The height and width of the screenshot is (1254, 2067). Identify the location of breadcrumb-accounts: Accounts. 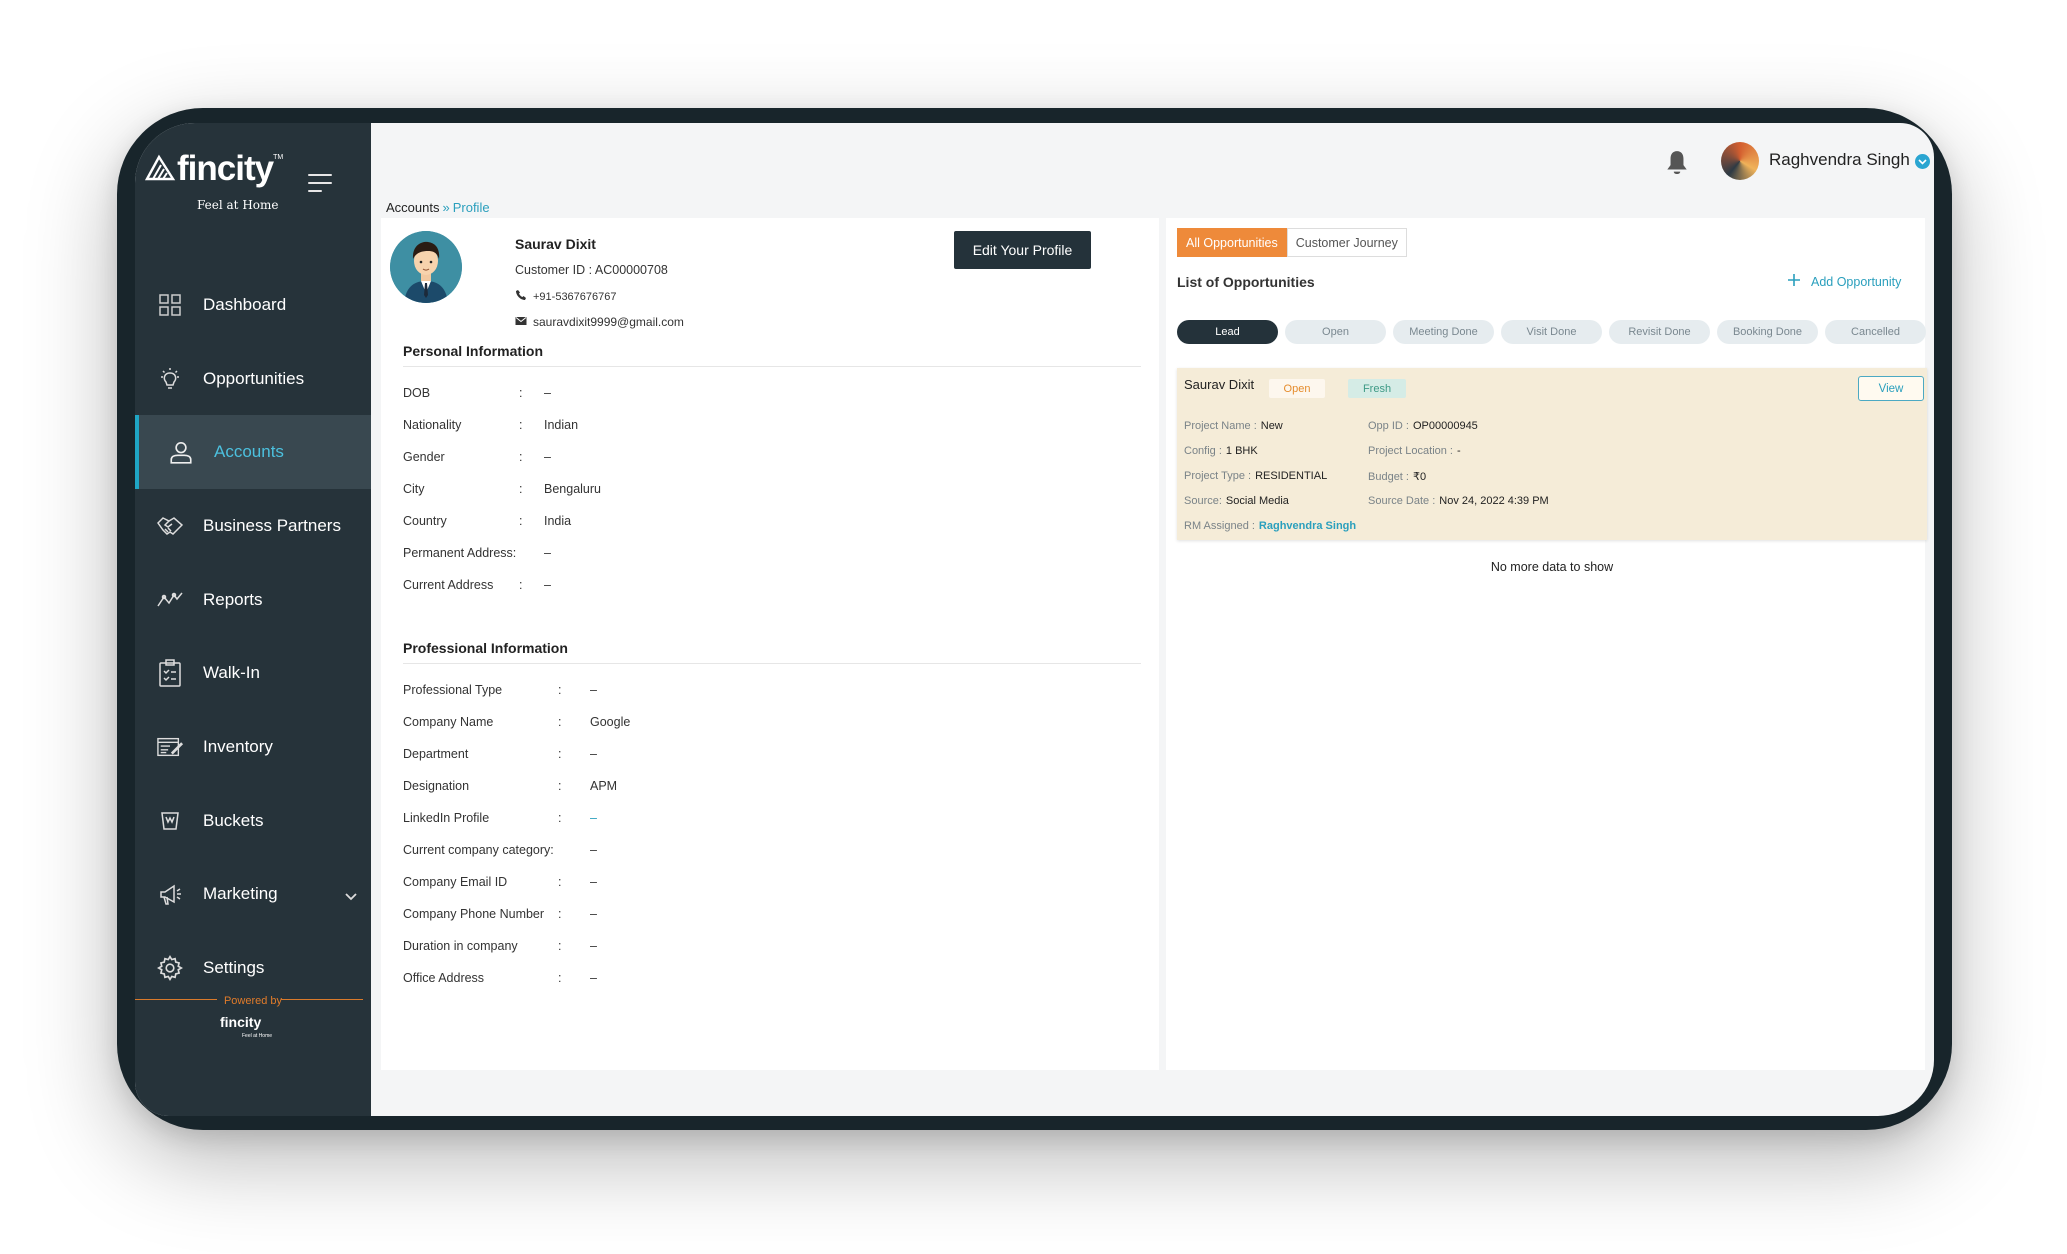
(412, 207).